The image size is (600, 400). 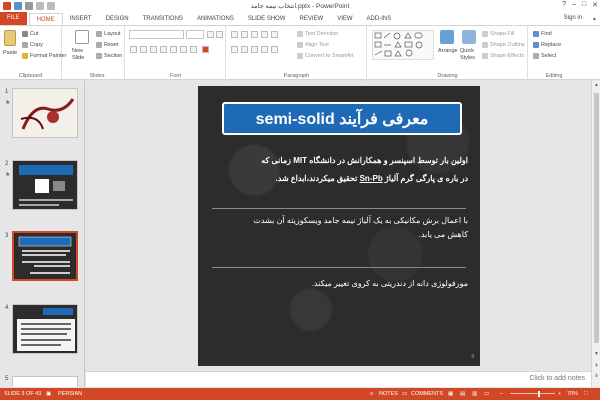 What do you see at coordinates (547, 45) in the screenshot?
I see `replace-button: Replace` at bounding box center [547, 45].